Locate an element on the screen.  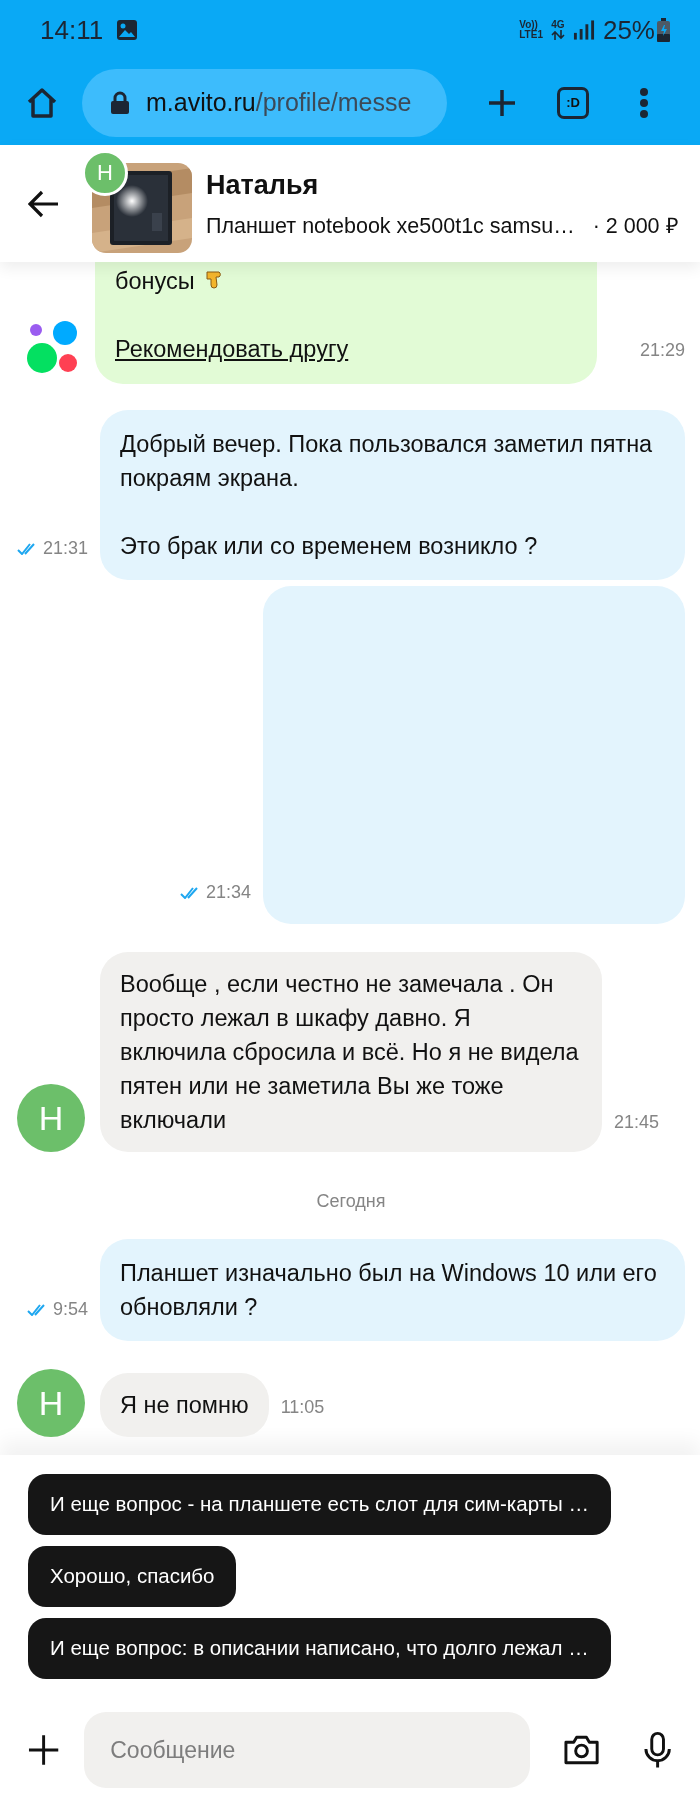
contact-name: Наталья is located at coordinates (263, 186).